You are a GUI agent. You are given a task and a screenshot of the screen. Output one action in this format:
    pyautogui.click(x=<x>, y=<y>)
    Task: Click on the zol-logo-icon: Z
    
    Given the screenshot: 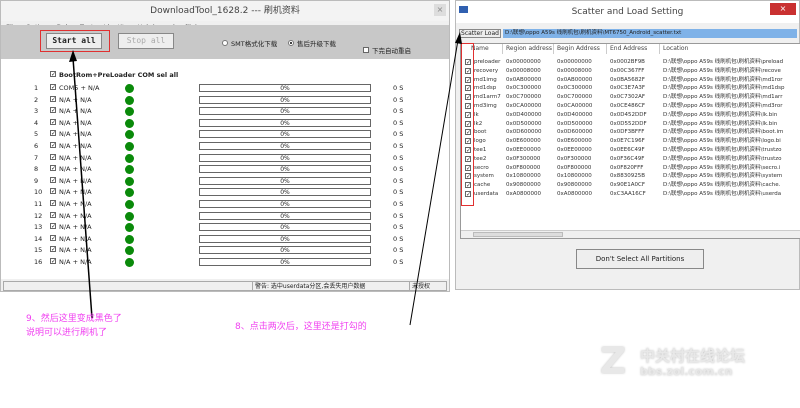 What is the action you would take?
    pyautogui.click(x=613, y=361)
    